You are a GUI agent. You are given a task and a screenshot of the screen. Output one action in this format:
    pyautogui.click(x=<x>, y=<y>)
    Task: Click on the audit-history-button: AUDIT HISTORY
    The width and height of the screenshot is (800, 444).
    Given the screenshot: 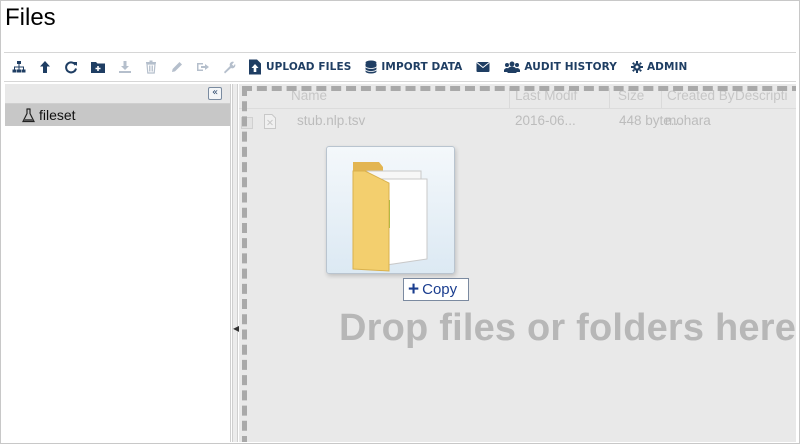 What is the action you would take?
    pyautogui.click(x=560, y=67)
    